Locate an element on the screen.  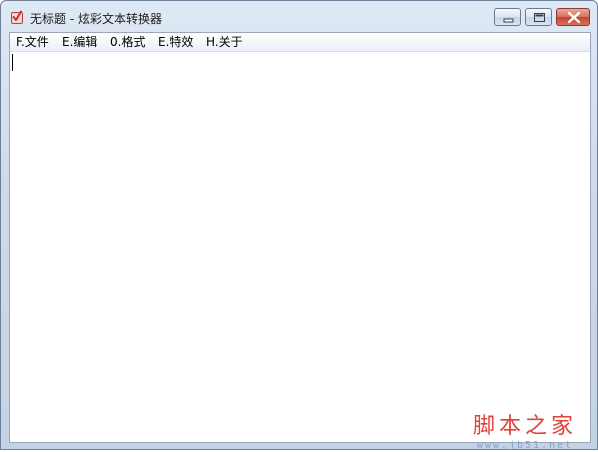
menu-edit: E.编辑 is located at coordinates (79, 42).